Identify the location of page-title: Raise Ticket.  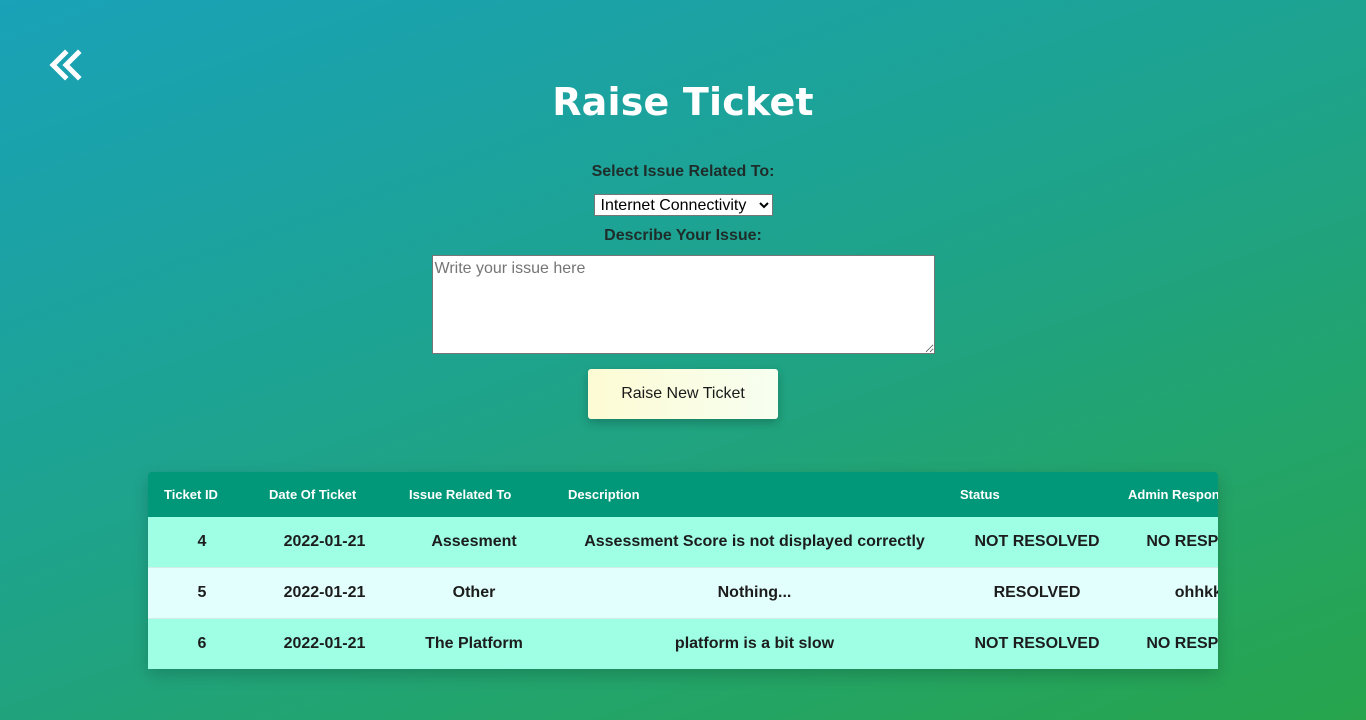
(683, 102).